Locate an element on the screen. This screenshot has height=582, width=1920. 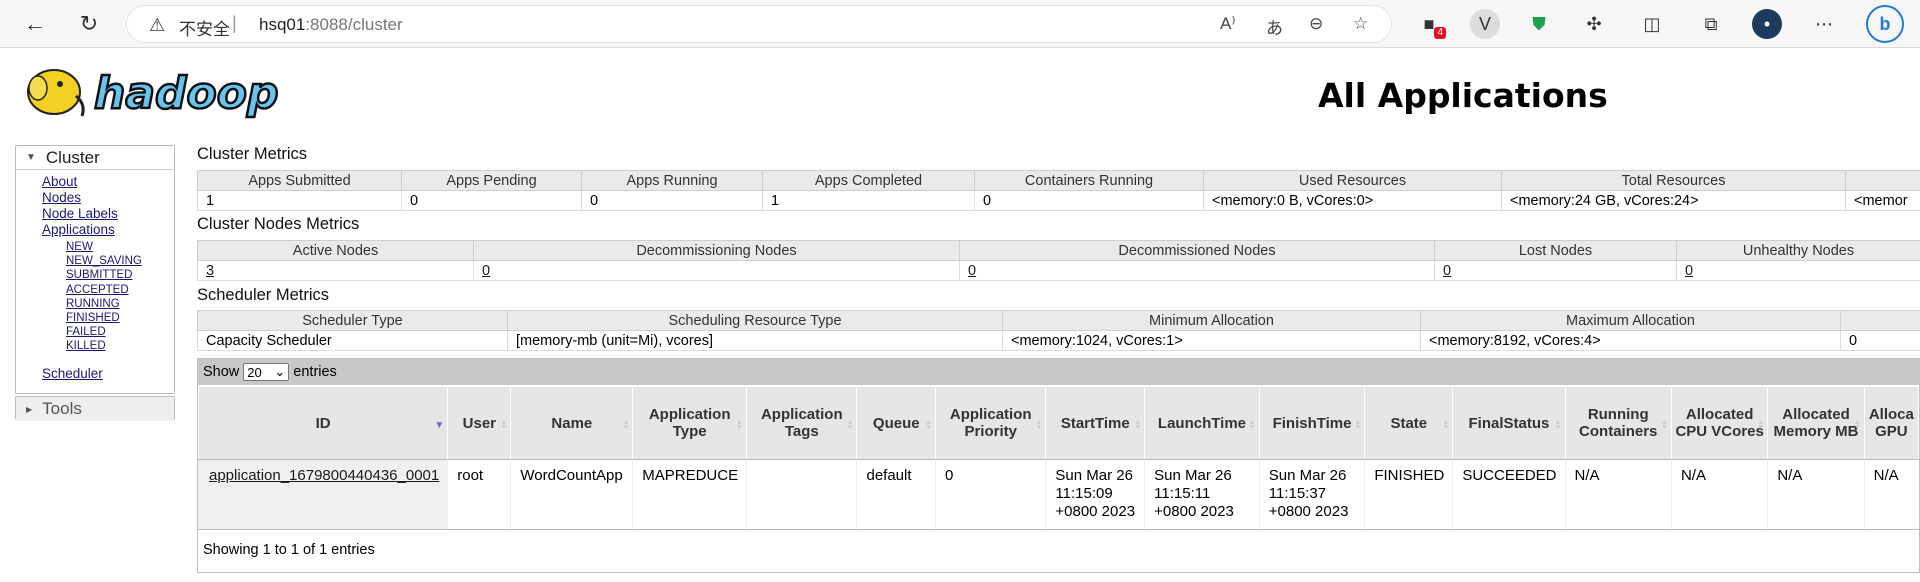
column-header-application-type: Application Type ▲ ▼ is located at coordinates (690, 423).